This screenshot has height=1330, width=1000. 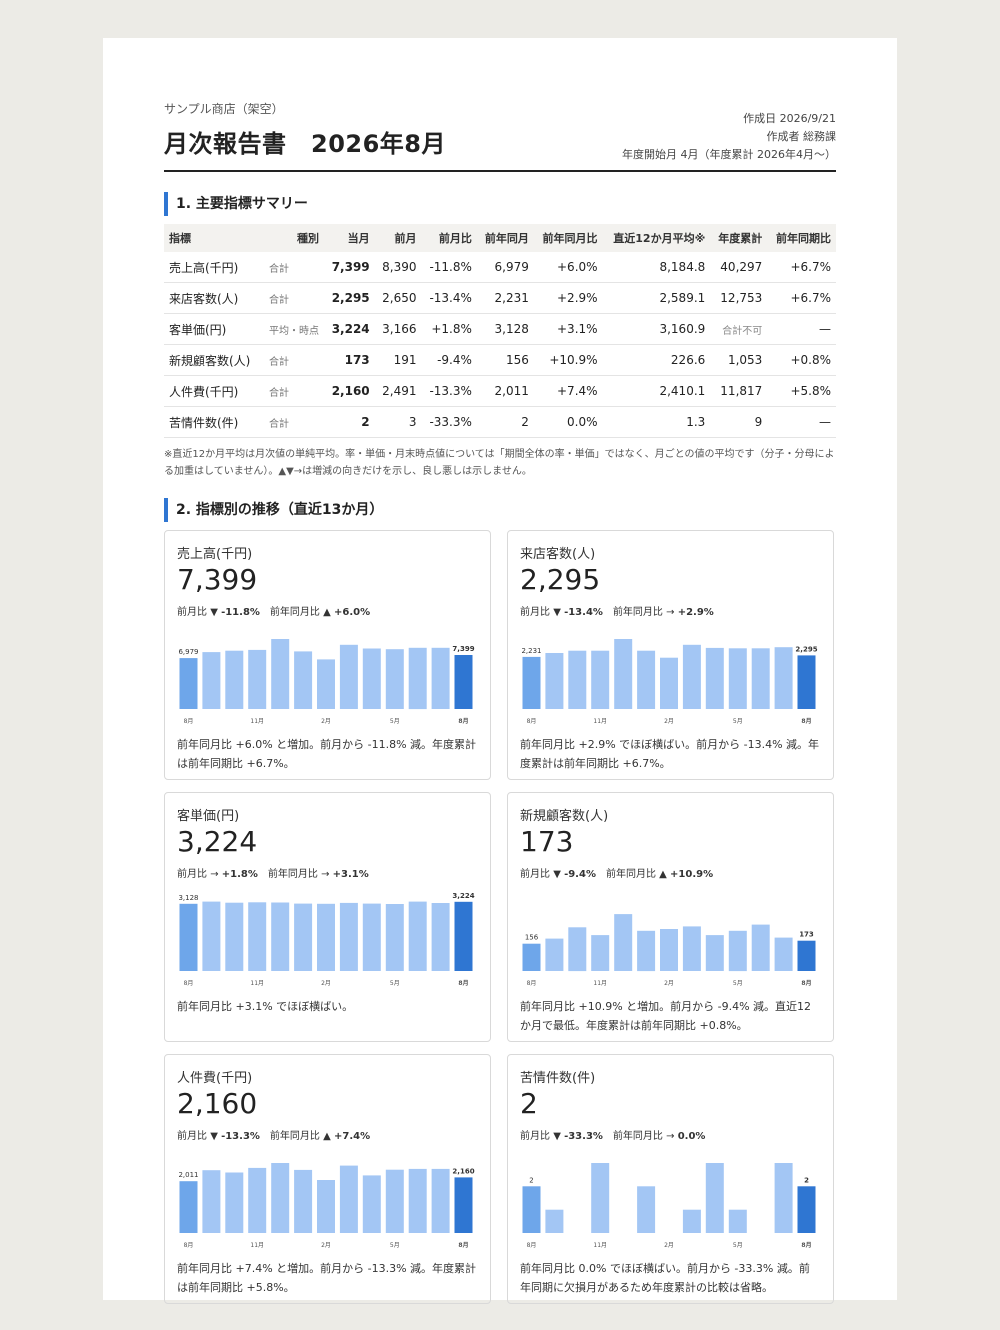 What do you see at coordinates (188, 652) in the screenshot?
I see `chart-data-label: 6,979` at bounding box center [188, 652].